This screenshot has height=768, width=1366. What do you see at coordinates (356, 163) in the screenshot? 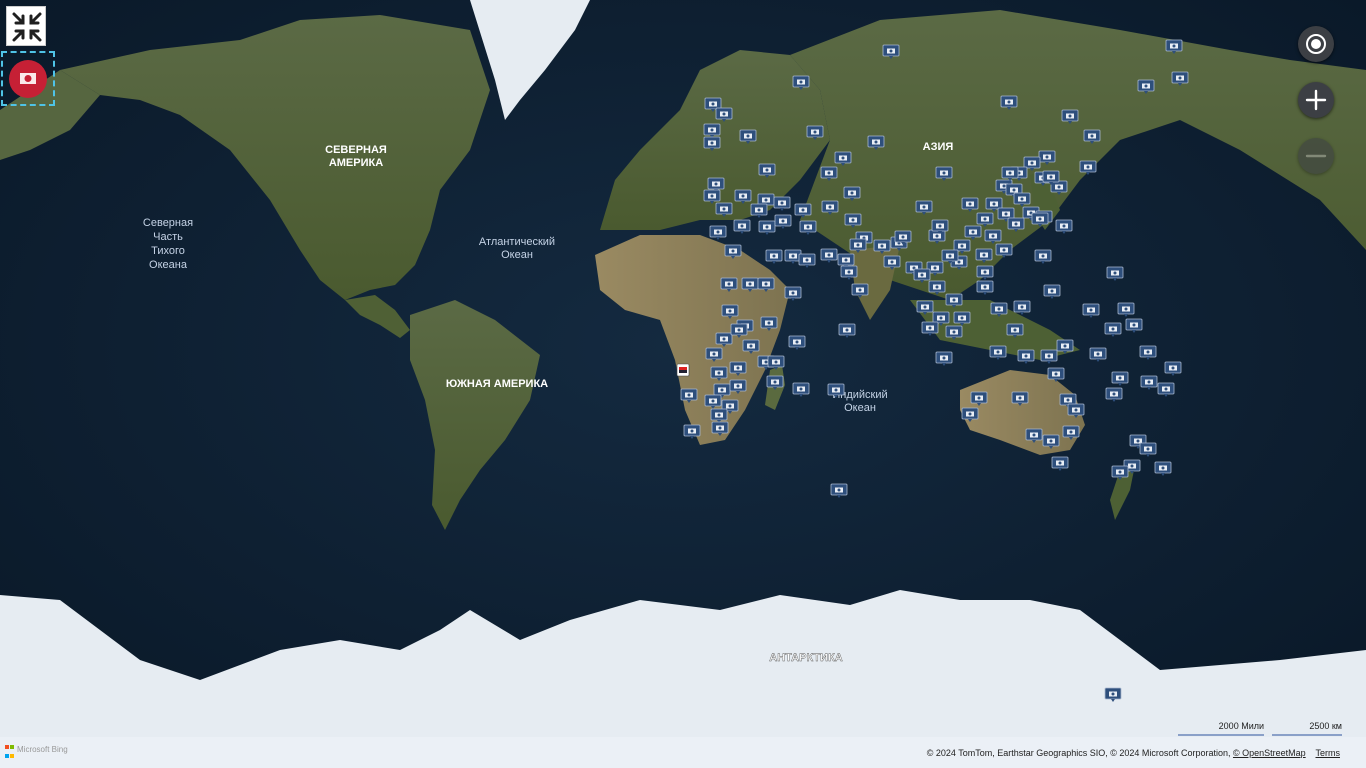
I see `map-label-line: АМЕРИКА` at bounding box center [356, 163].